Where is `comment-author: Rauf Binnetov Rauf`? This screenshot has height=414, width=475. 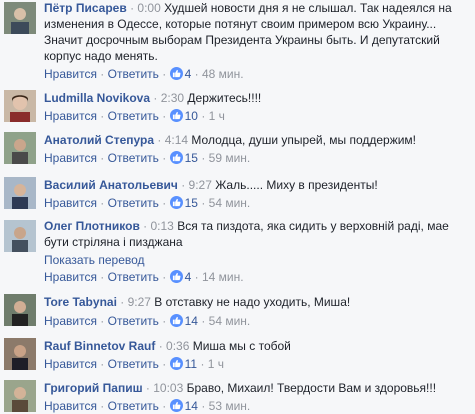
comment-author: Rauf Binnetov Rauf is located at coordinates (99, 346).